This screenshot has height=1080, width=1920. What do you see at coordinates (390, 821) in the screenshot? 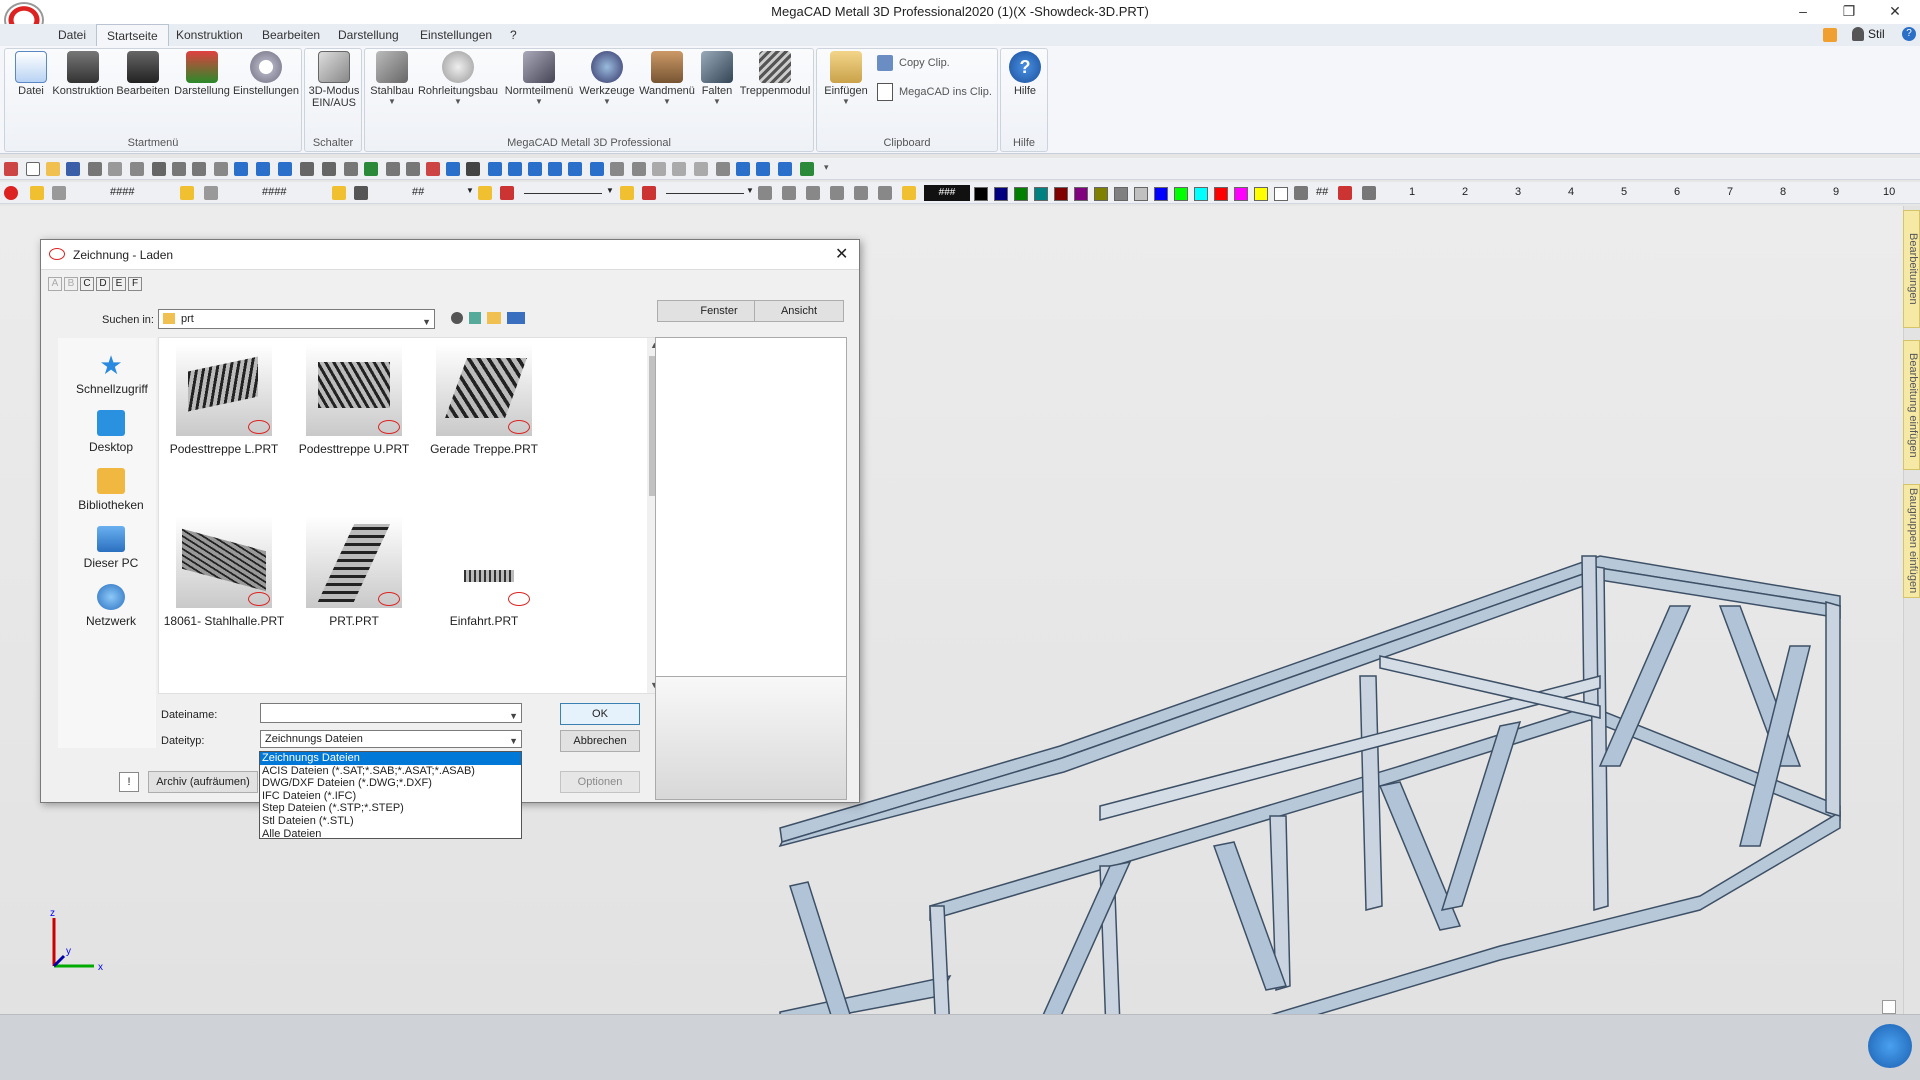
I see `filetype-option: Stl Dateien (*.STL)` at bounding box center [390, 821].